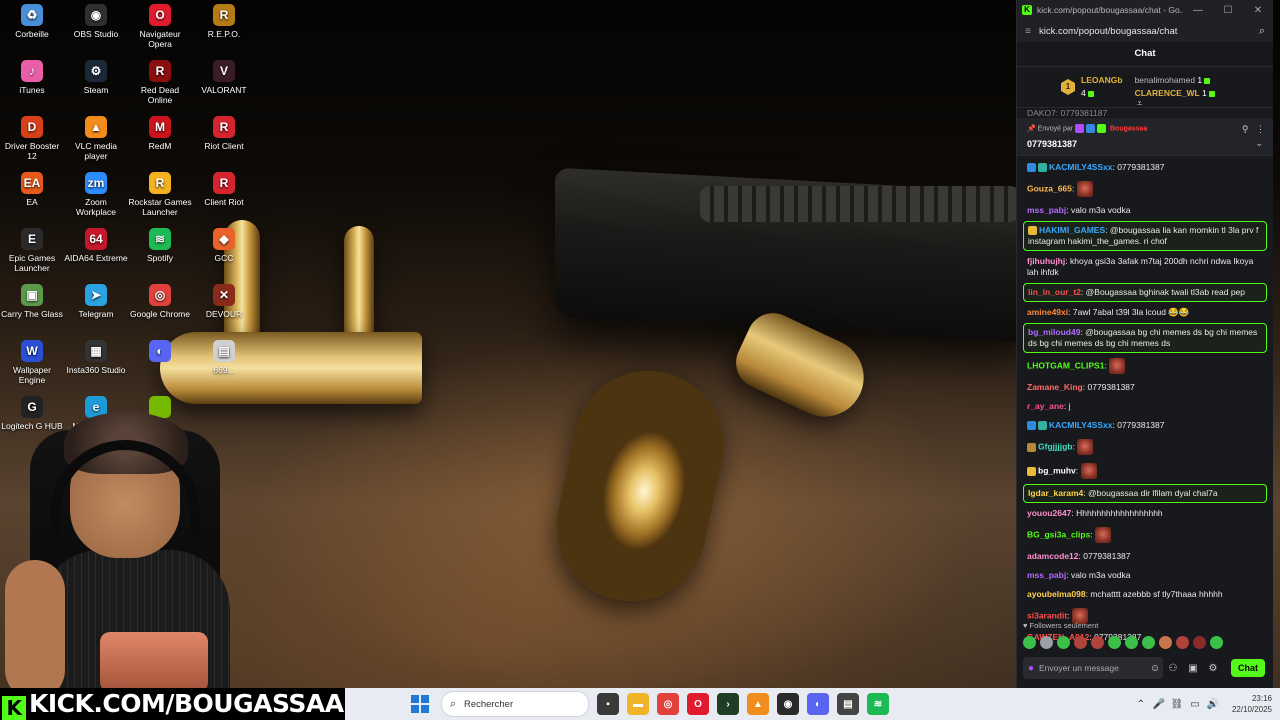  What do you see at coordinates (224, 252) in the screenshot?
I see `desktop-shortcut: ◆ GCC` at bounding box center [224, 252].